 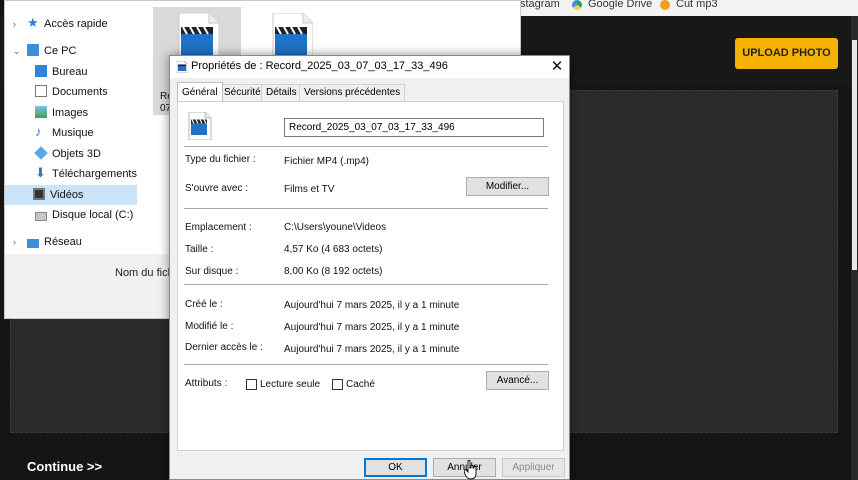 I want to click on created-label: Créé le :, so click(x=204, y=304).